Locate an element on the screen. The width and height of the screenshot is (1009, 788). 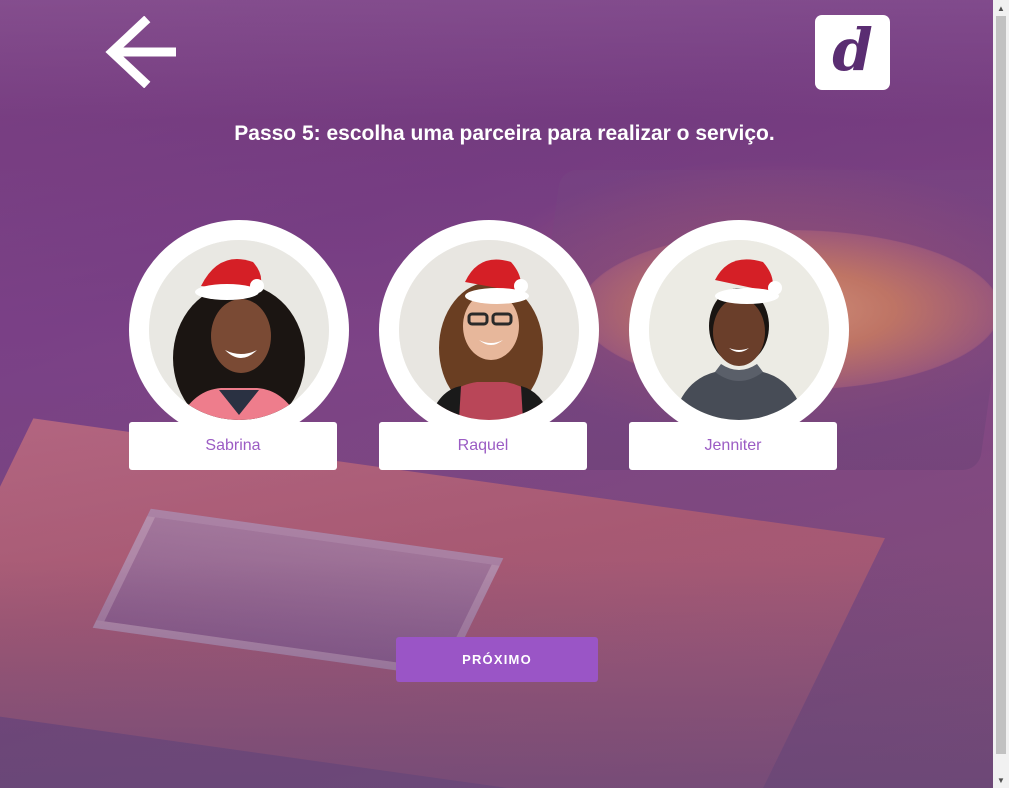
scroll-up-arrow-icon: ▲ is located at coordinates (1001, 8).